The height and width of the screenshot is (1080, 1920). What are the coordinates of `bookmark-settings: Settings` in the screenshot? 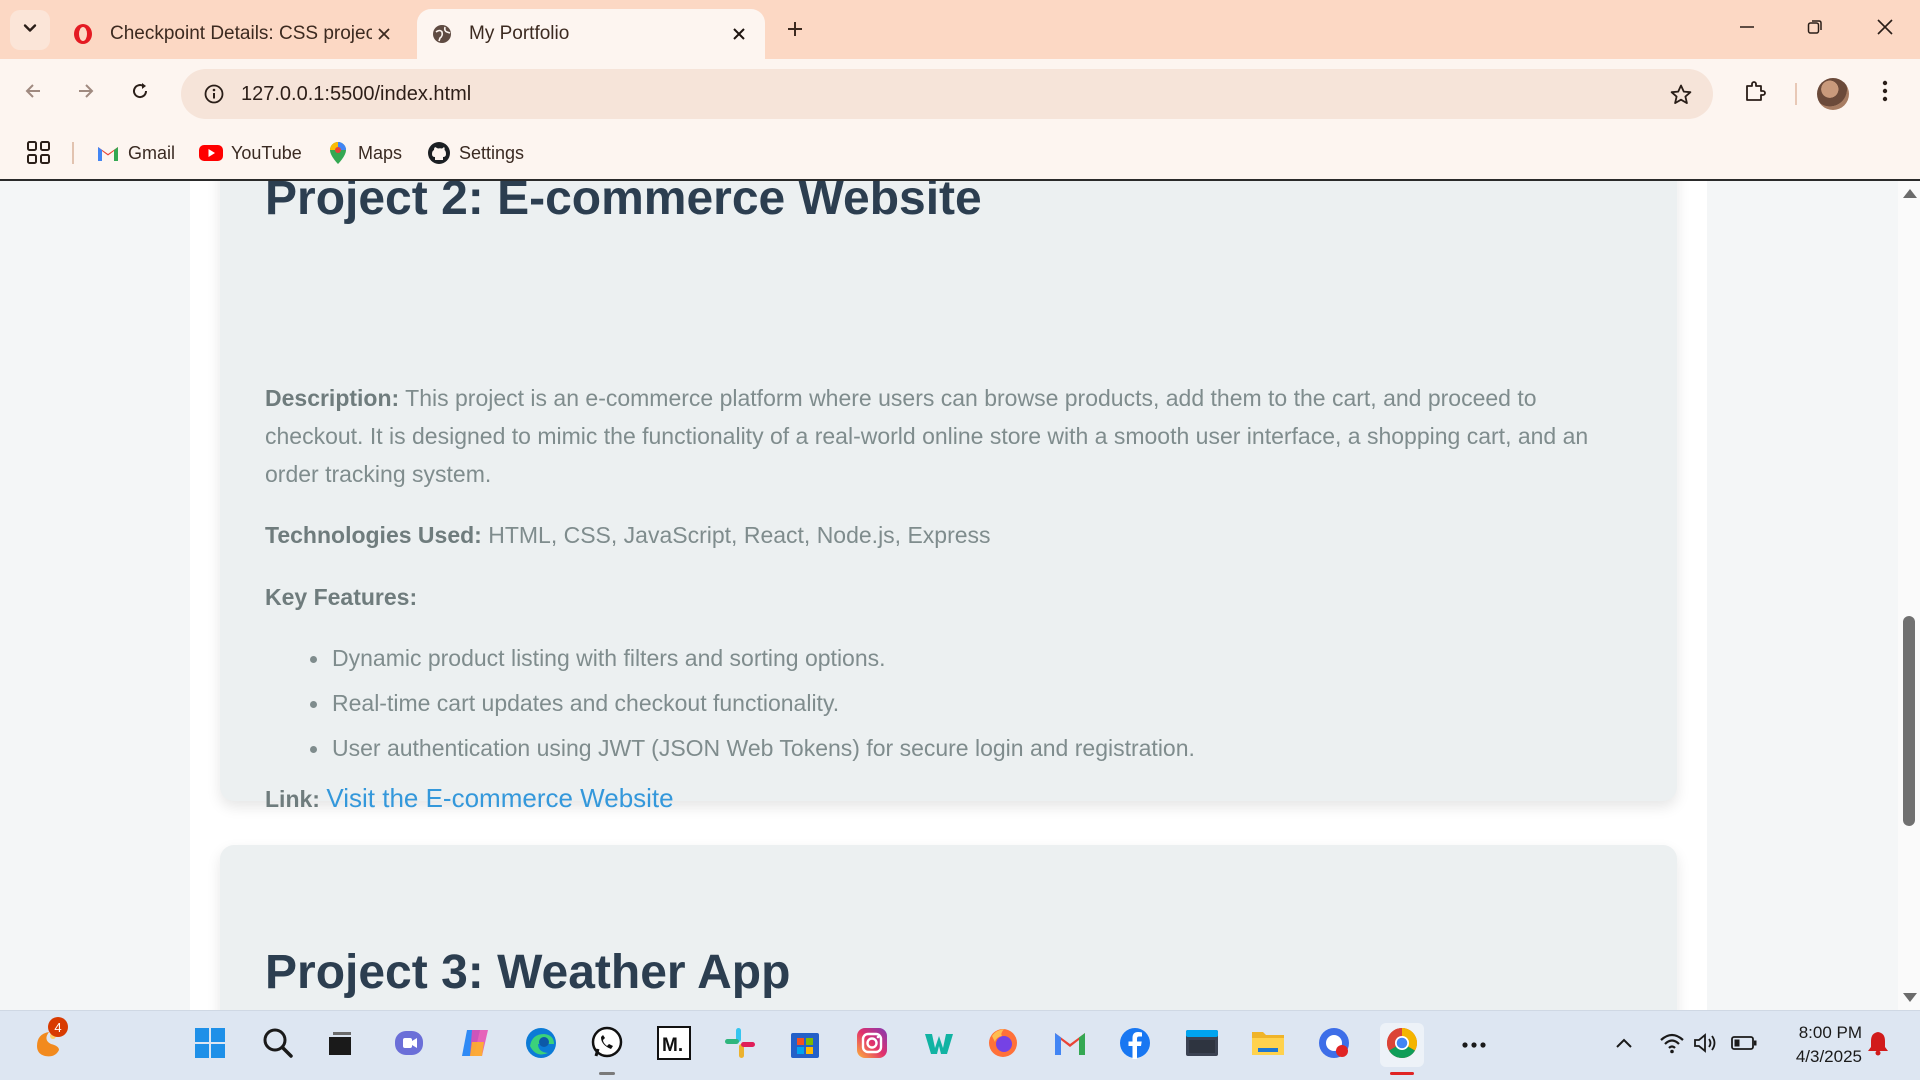 It's located at (475, 153).